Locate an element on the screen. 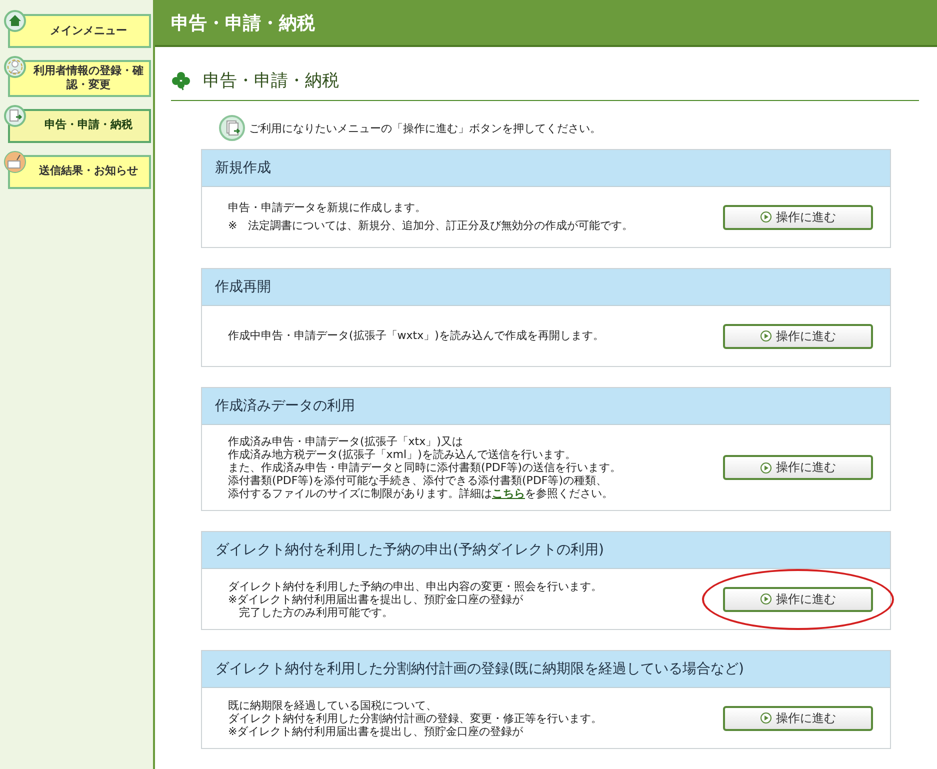 The height and width of the screenshot is (769, 937). section-description: 申告・申請データを新規に作成します。 ※ 法定調書については、新規分、追加分、訂正分及び無効分の作成が可能です。 is located at coordinates (431, 217).